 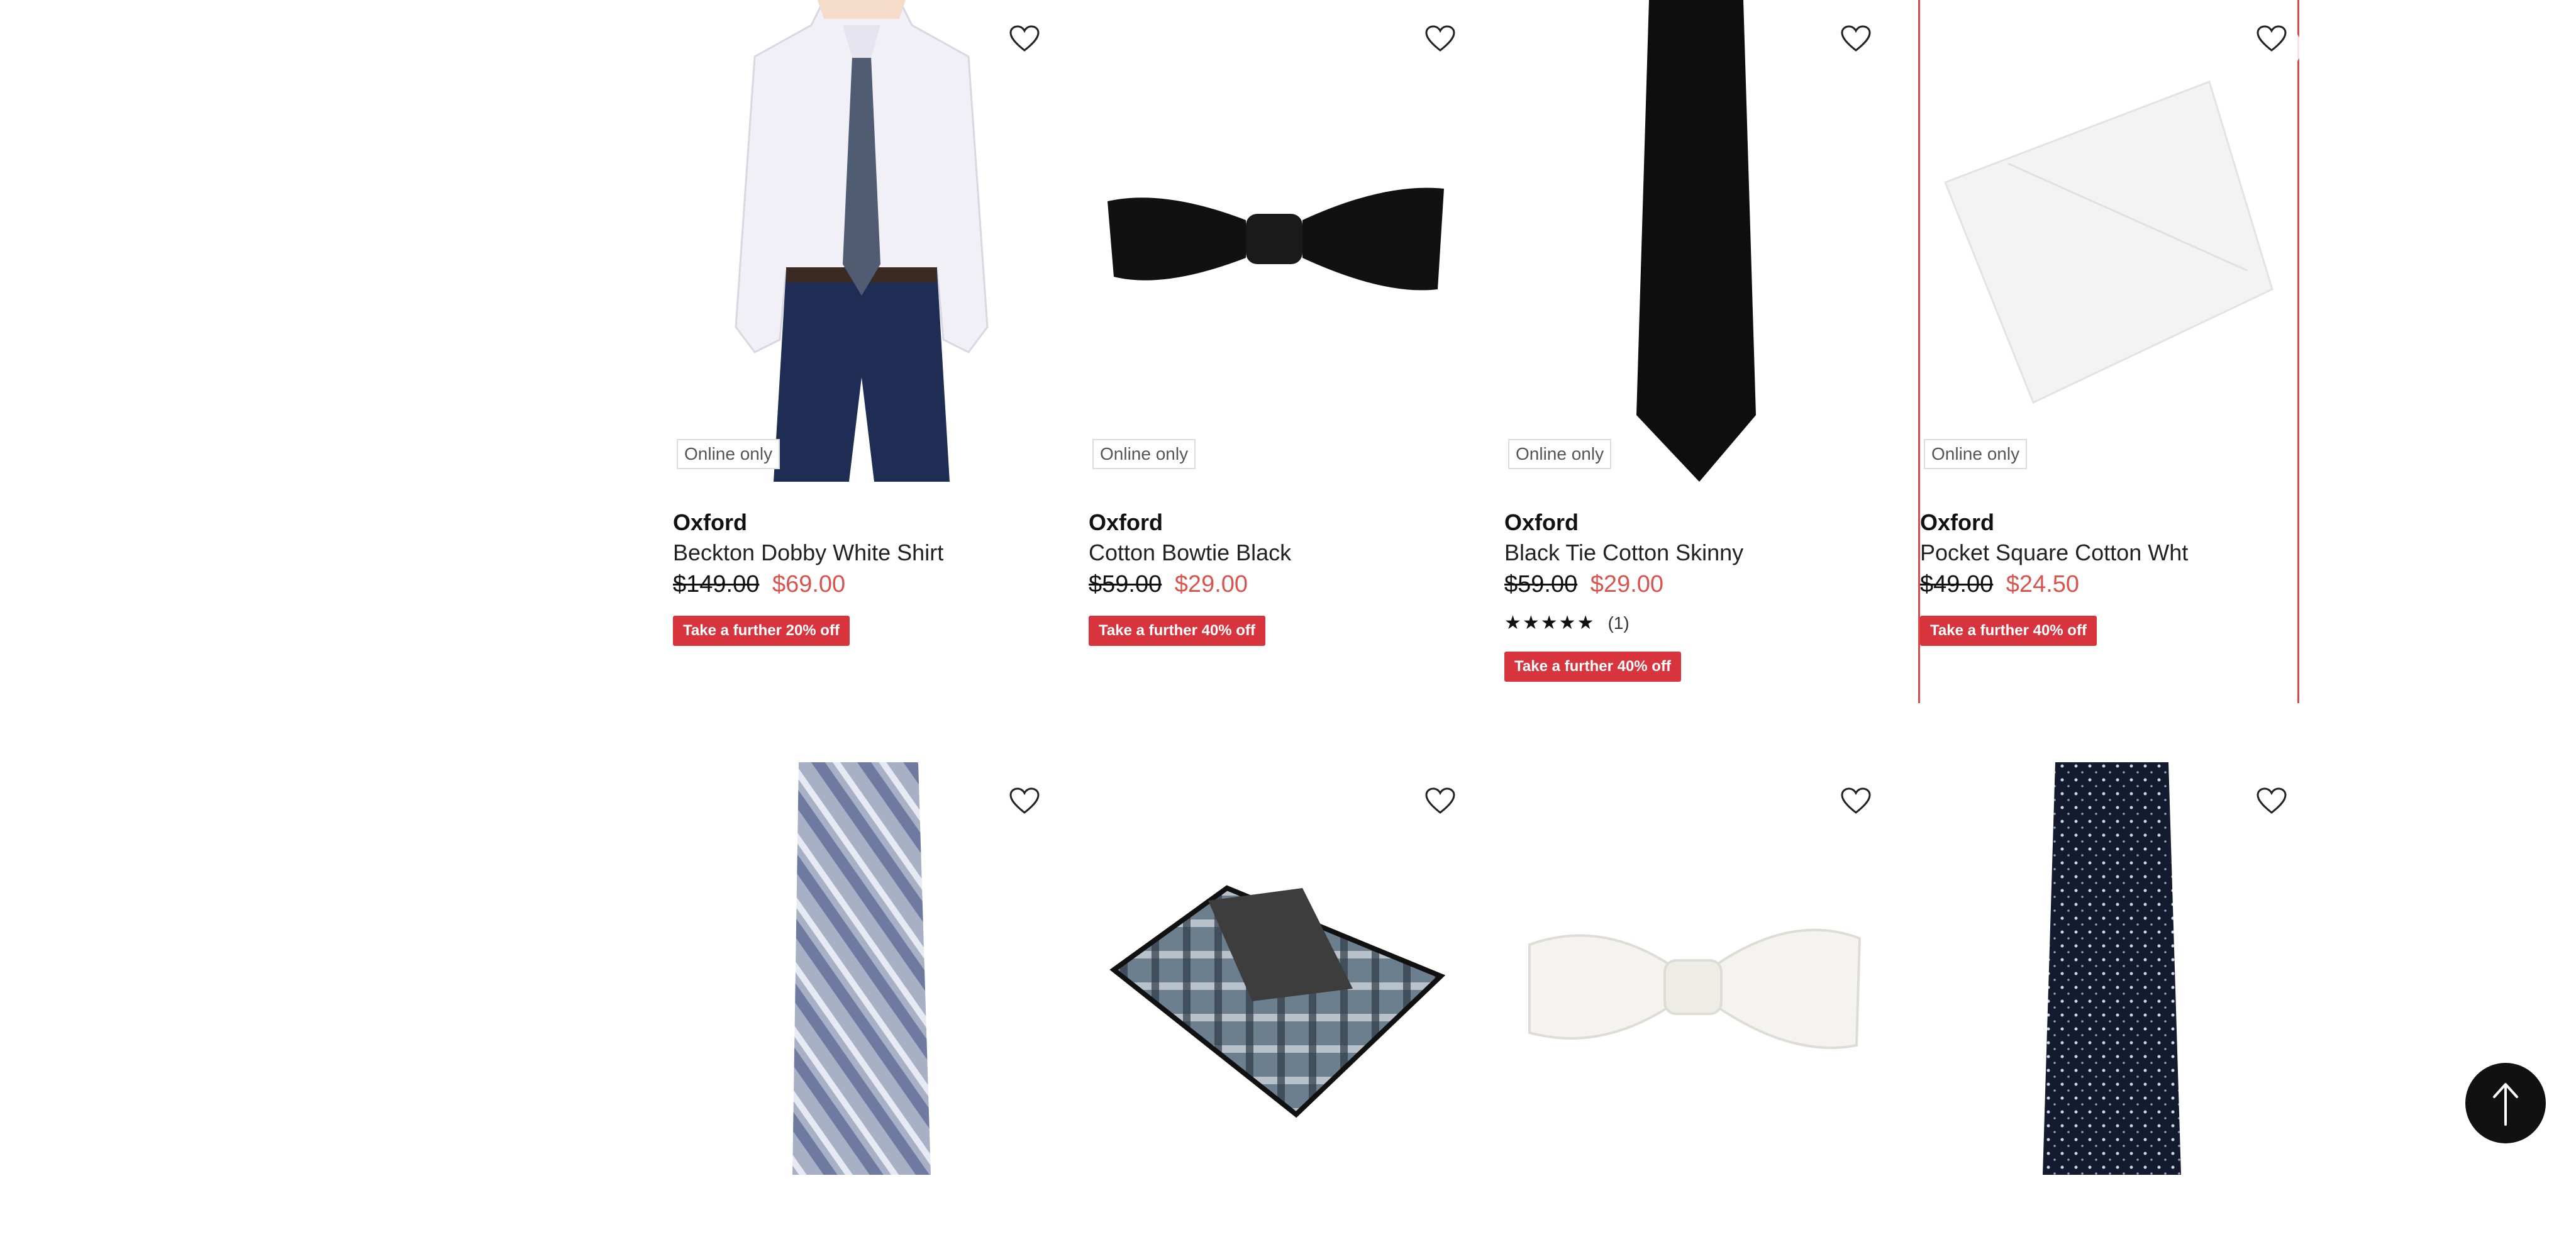 I want to click on price-row: $149.00 $69.00, so click(x=860, y=584).